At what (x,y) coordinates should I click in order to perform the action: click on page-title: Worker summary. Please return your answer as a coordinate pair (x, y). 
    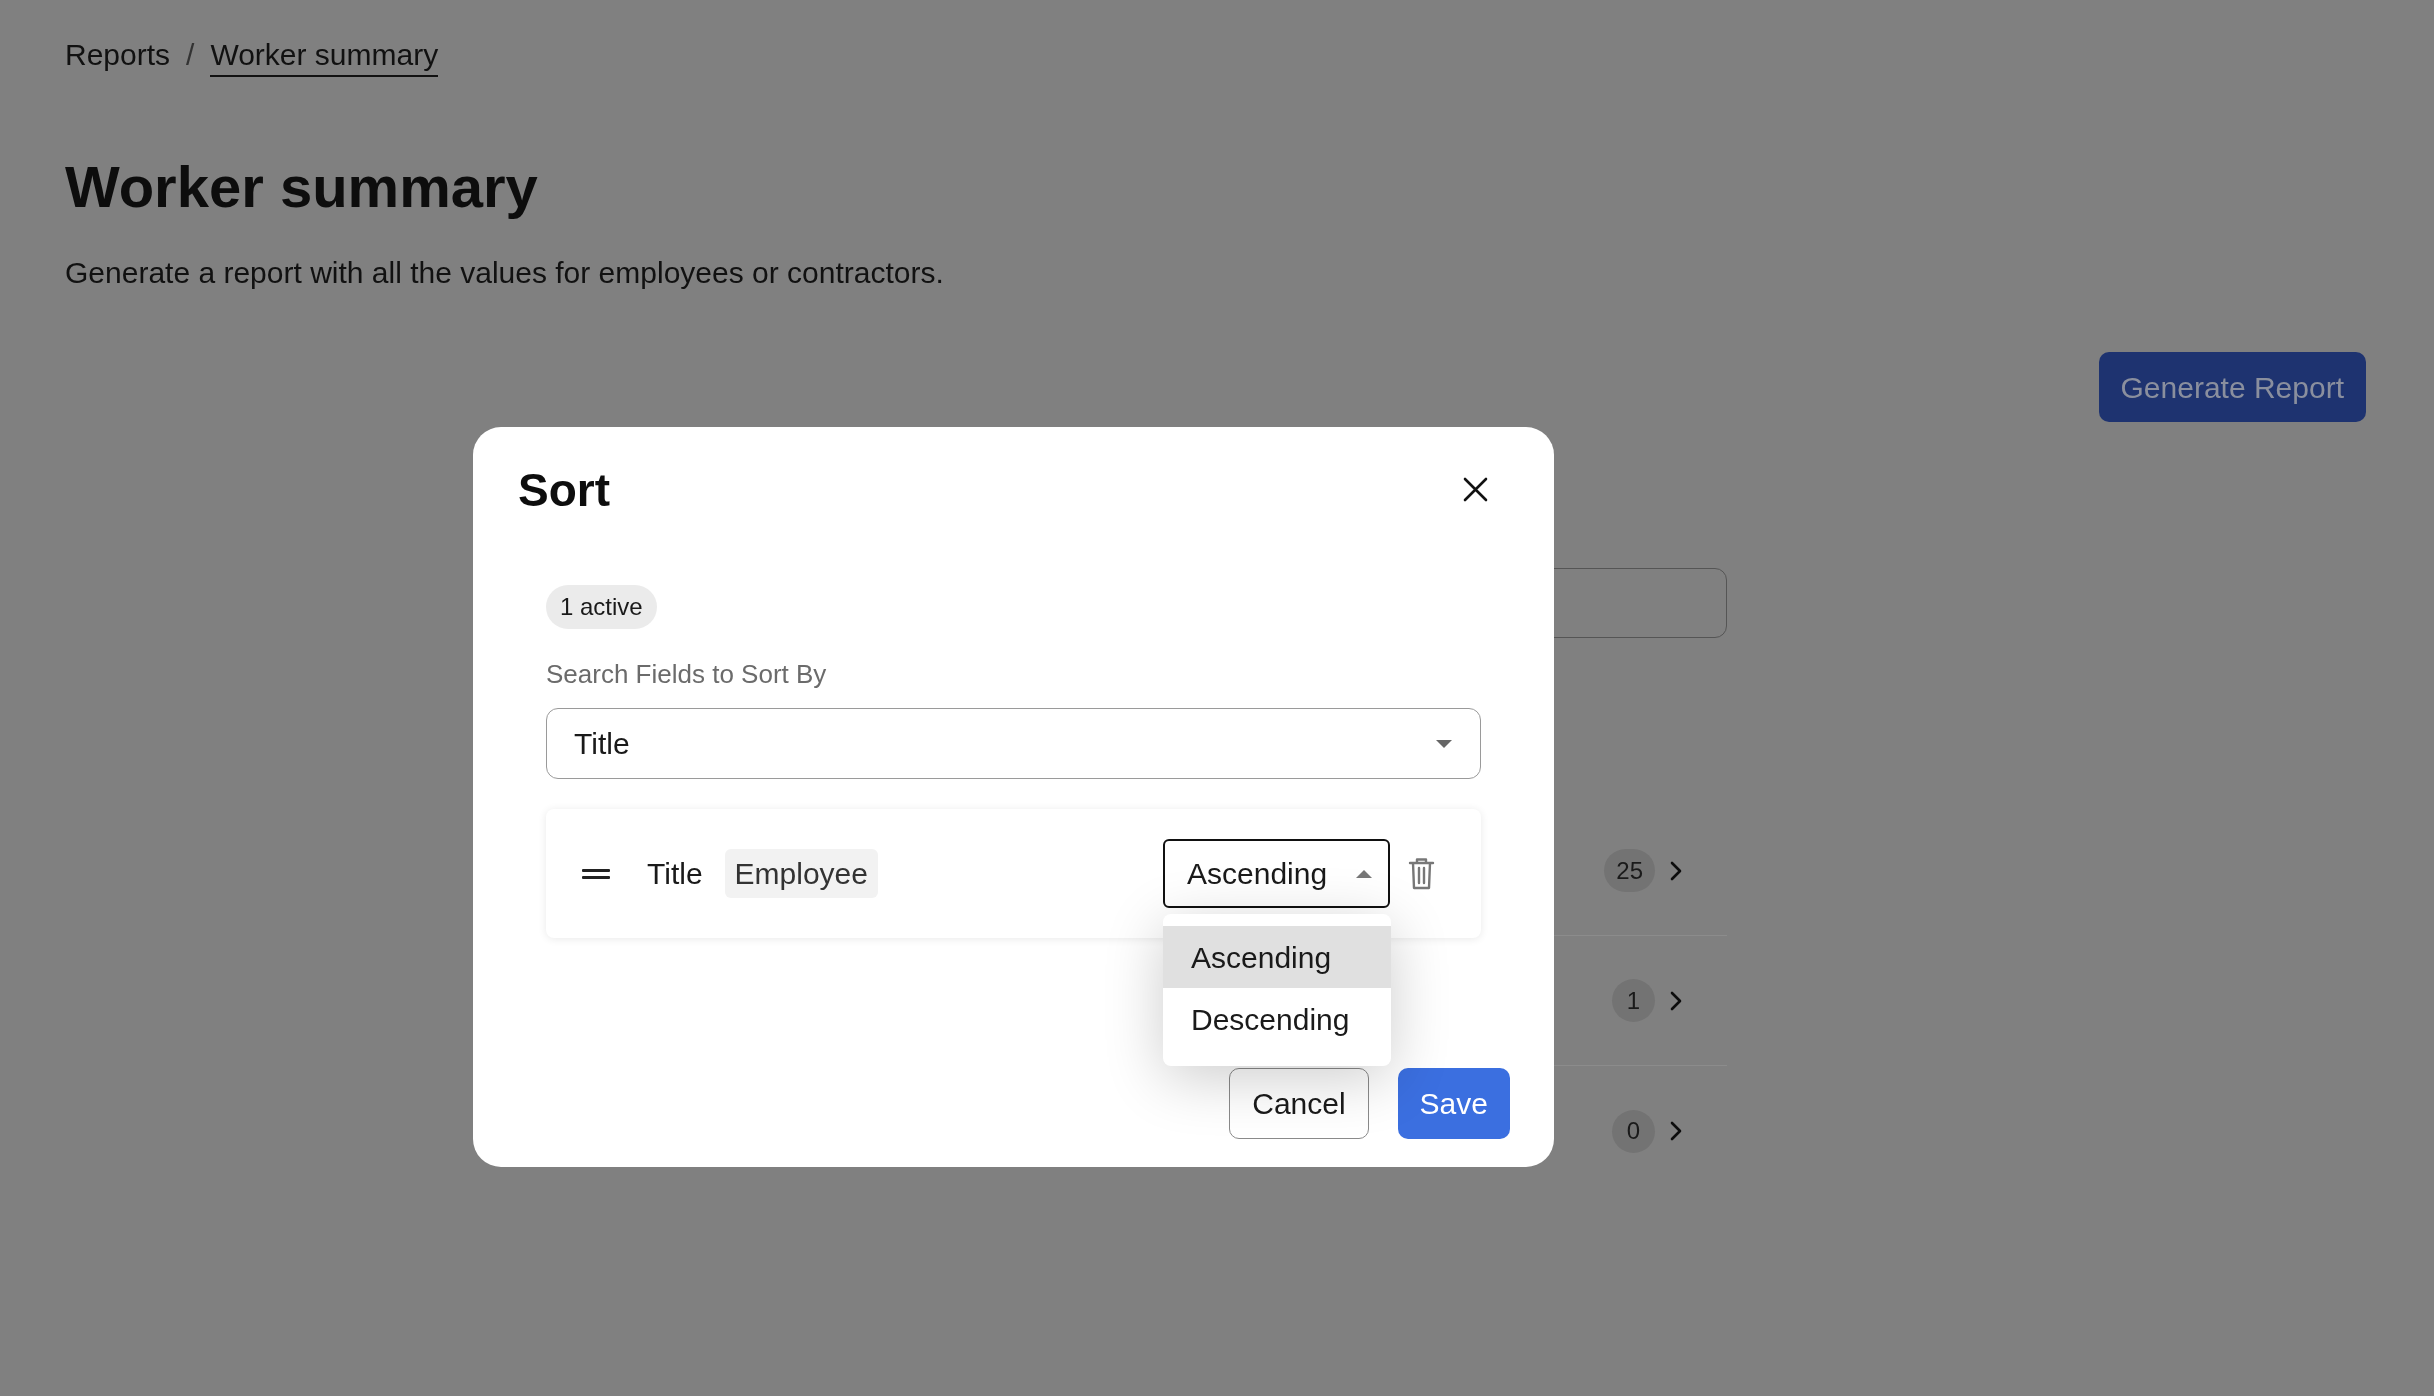
    Looking at the image, I should click on (302, 187).